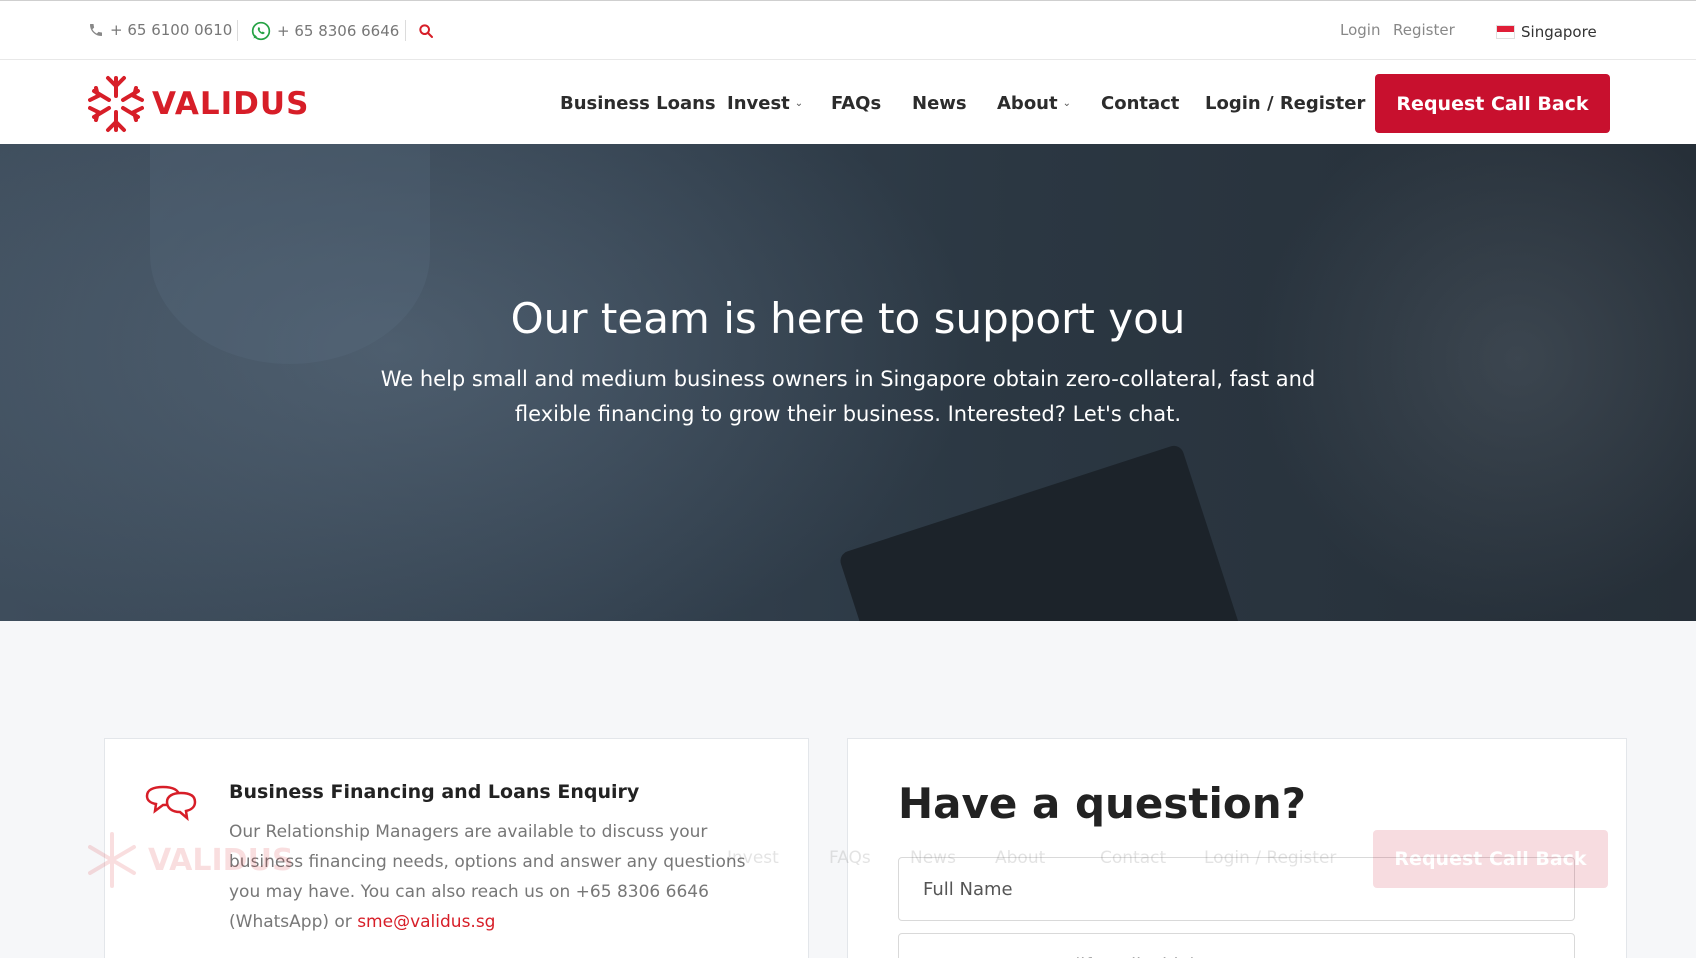 The height and width of the screenshot is (958, 1696). I want to click on whatsapp-number: + 65 8306 6646, so click(338, 31).